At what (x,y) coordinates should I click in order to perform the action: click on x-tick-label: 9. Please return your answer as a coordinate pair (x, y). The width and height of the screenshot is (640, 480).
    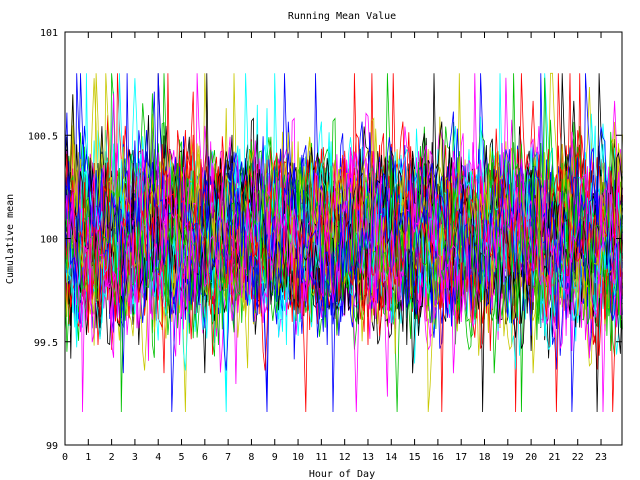
    Looking at the image, I should click on (275, 457).